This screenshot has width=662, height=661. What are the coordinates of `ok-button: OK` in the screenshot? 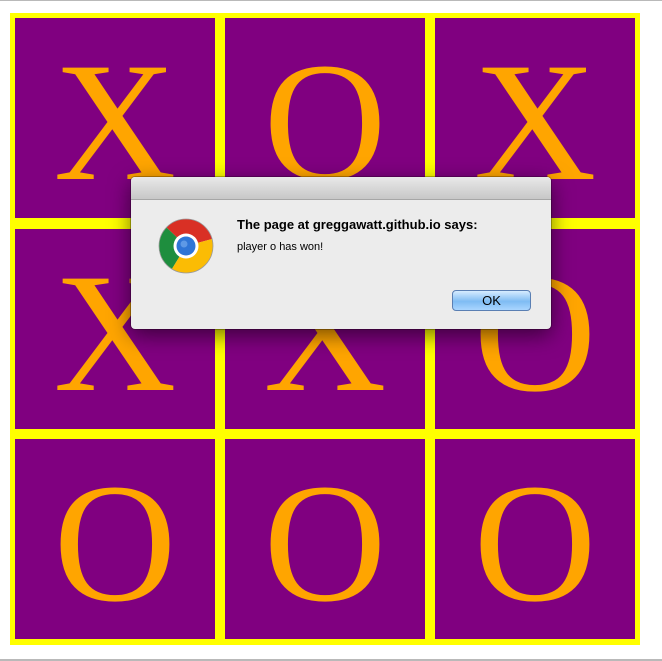 It's located at (491, 300).